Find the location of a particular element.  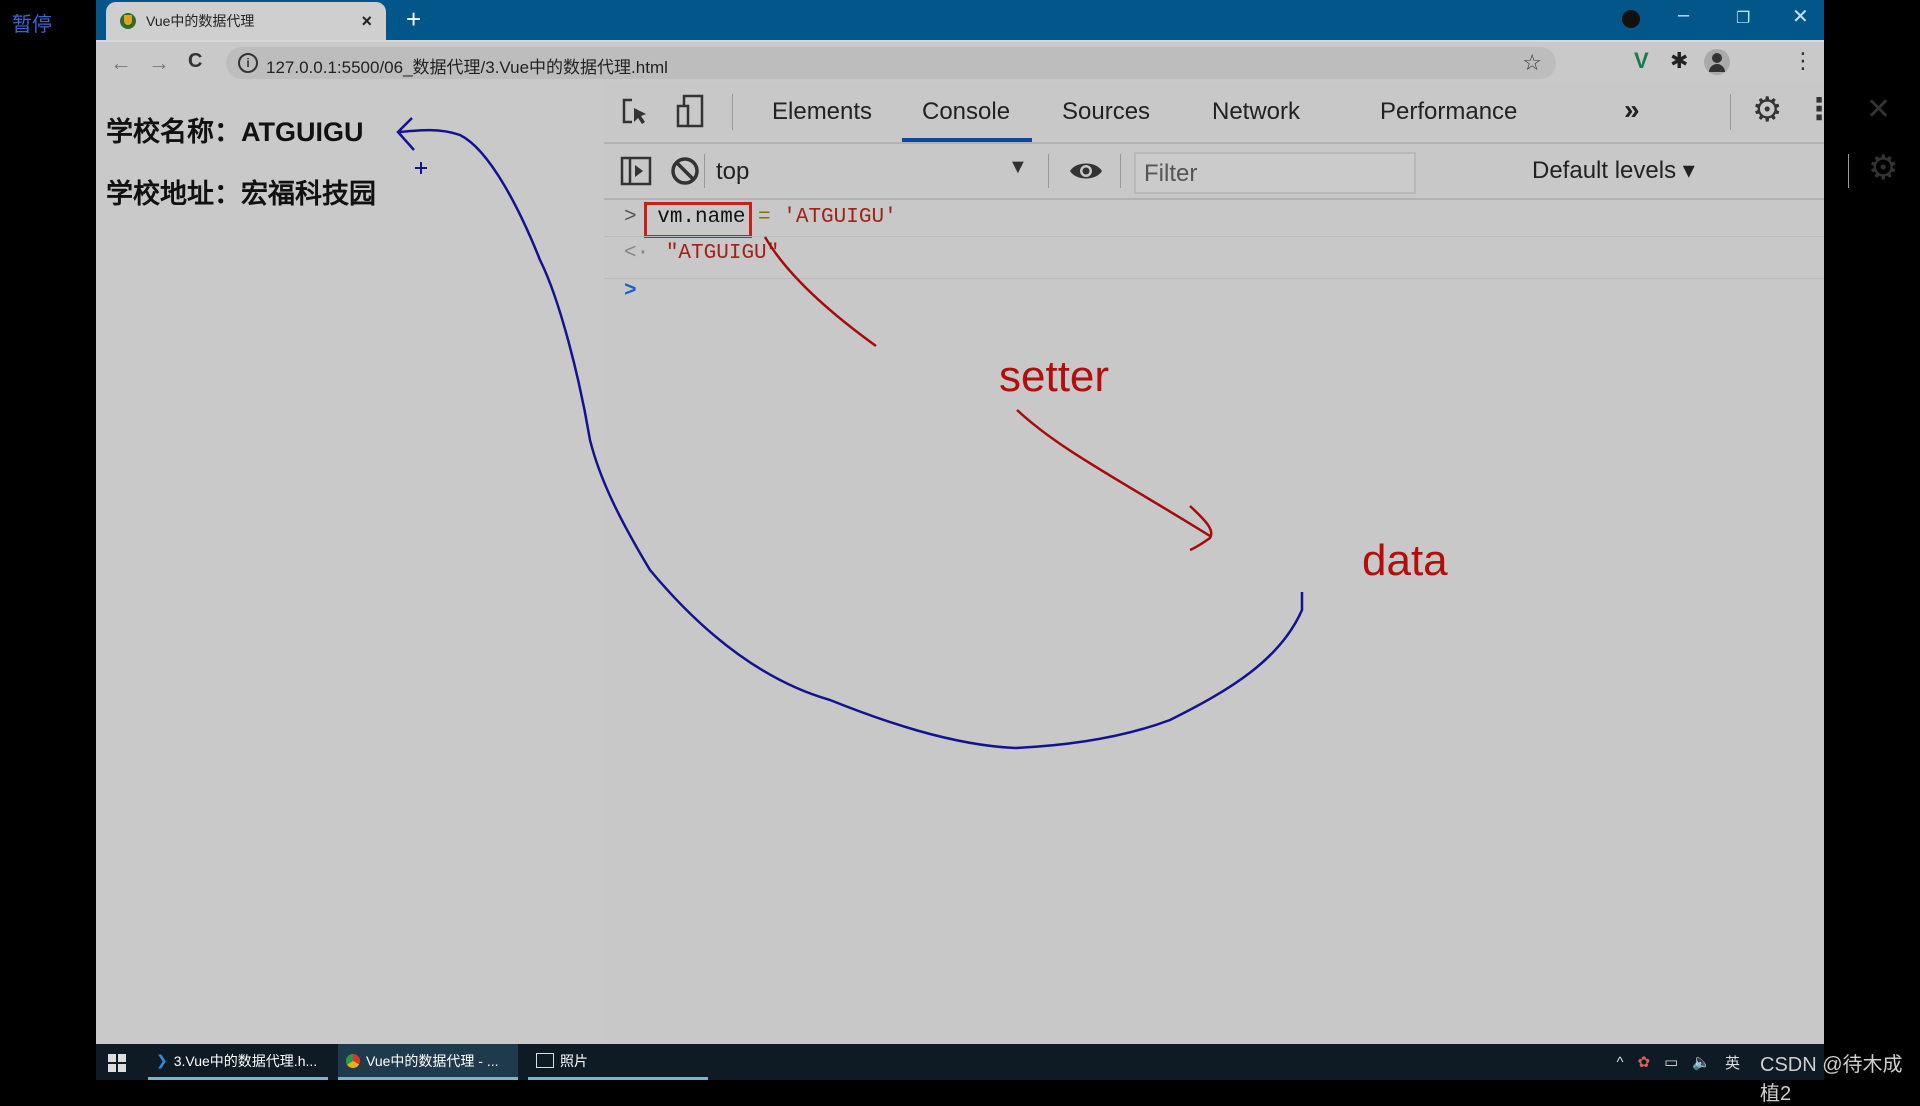

show-sidebar-icon is located at coordinates (636, 171).